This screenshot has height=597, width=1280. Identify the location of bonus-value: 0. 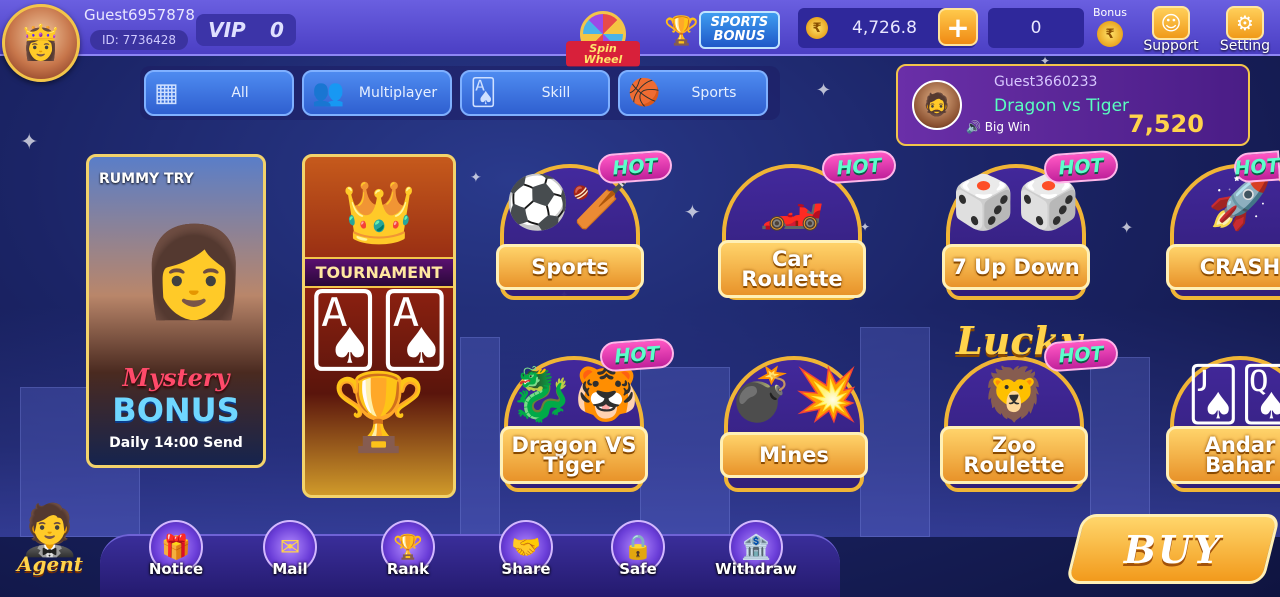
(1036, 28).